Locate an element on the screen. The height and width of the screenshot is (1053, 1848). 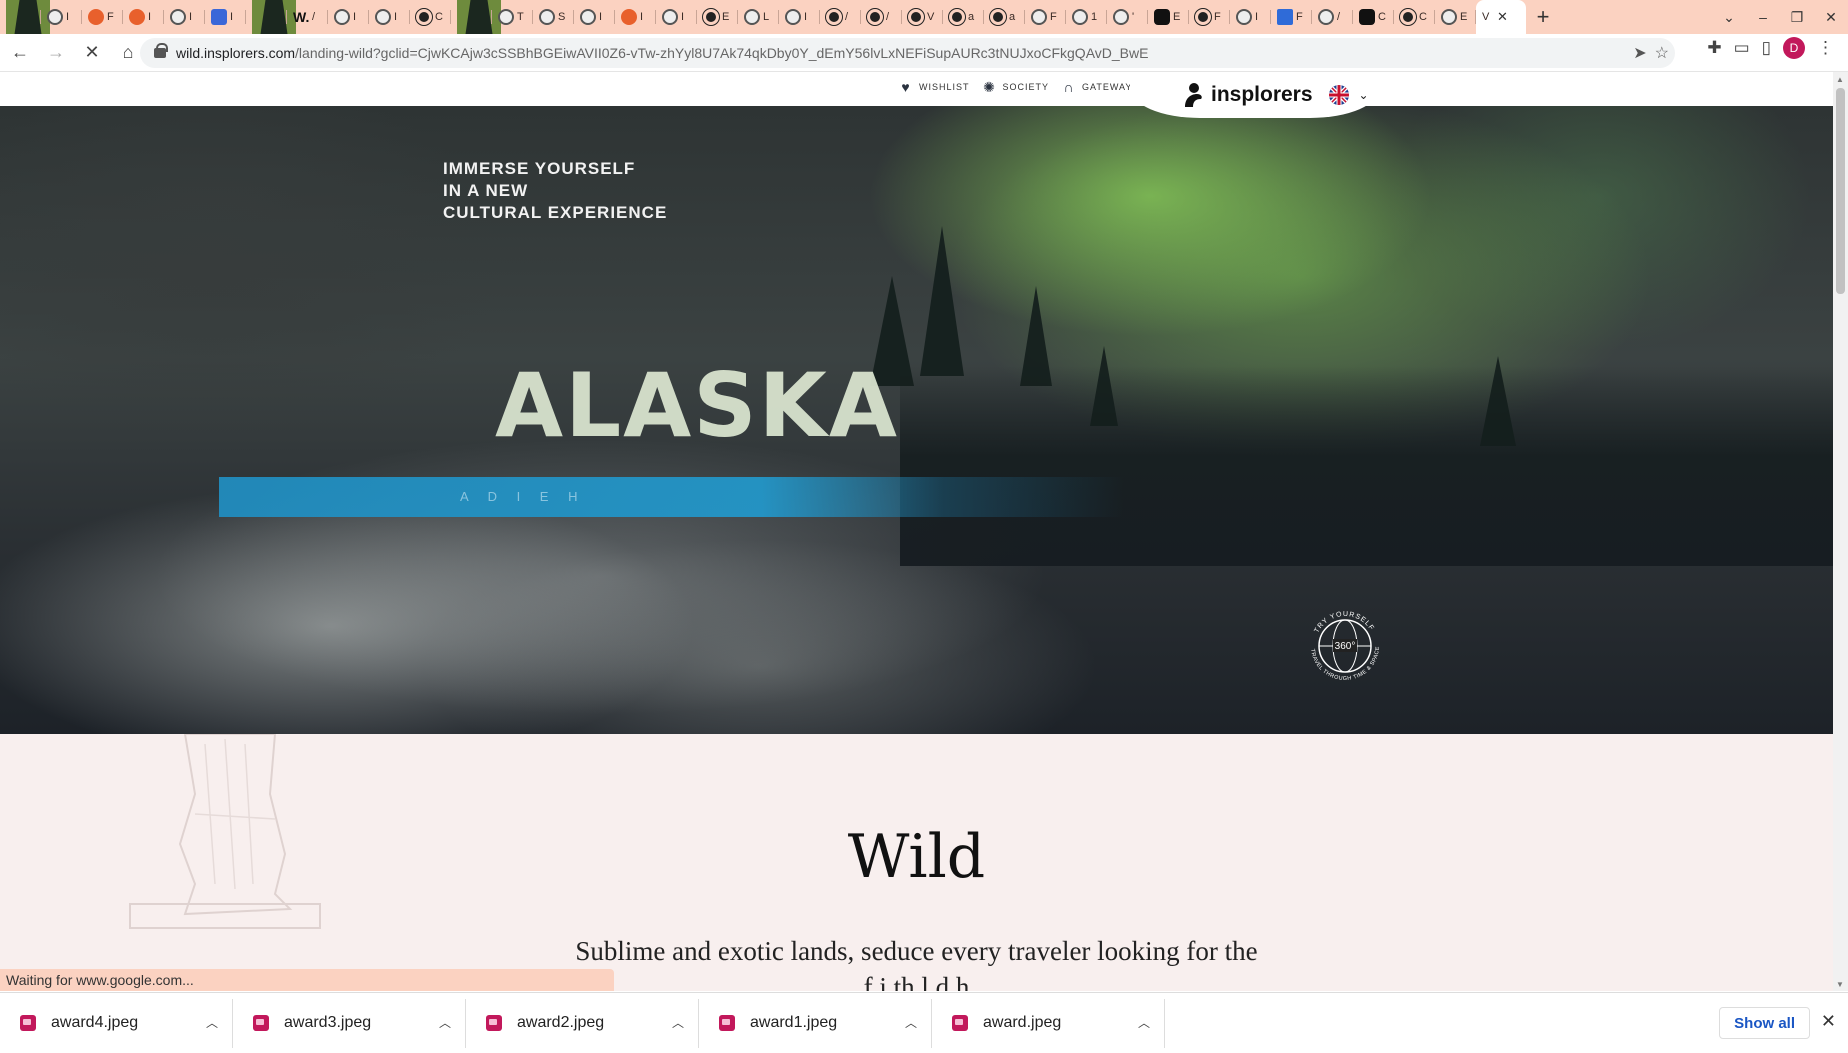
logo-text: insplorers is located at coordinates (1262, 95).